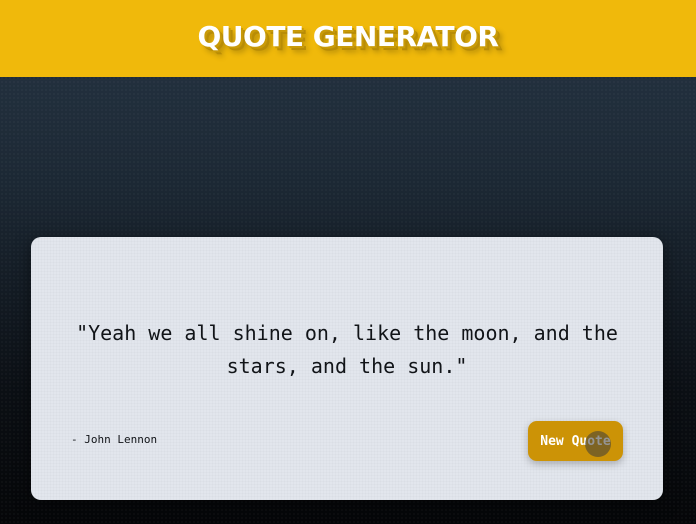 This screenshot has height=524, width=696. I want to click on new-quote-button: New Quote, so click(575, 441).